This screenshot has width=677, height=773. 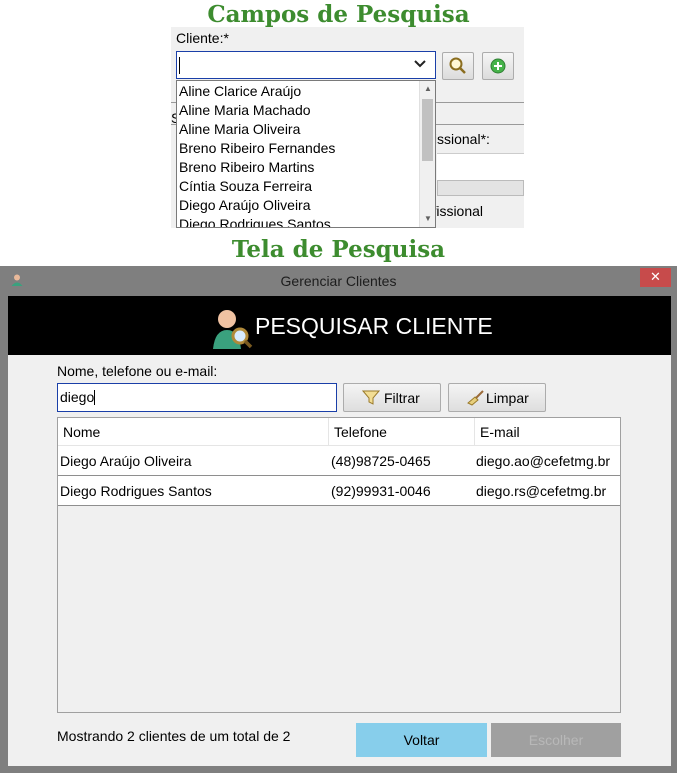 What do you see at coordinates (374, 326) in the screenshot?
I see `page-title: PESQUISAR CLIENTE` at bounding box center [374, 326].